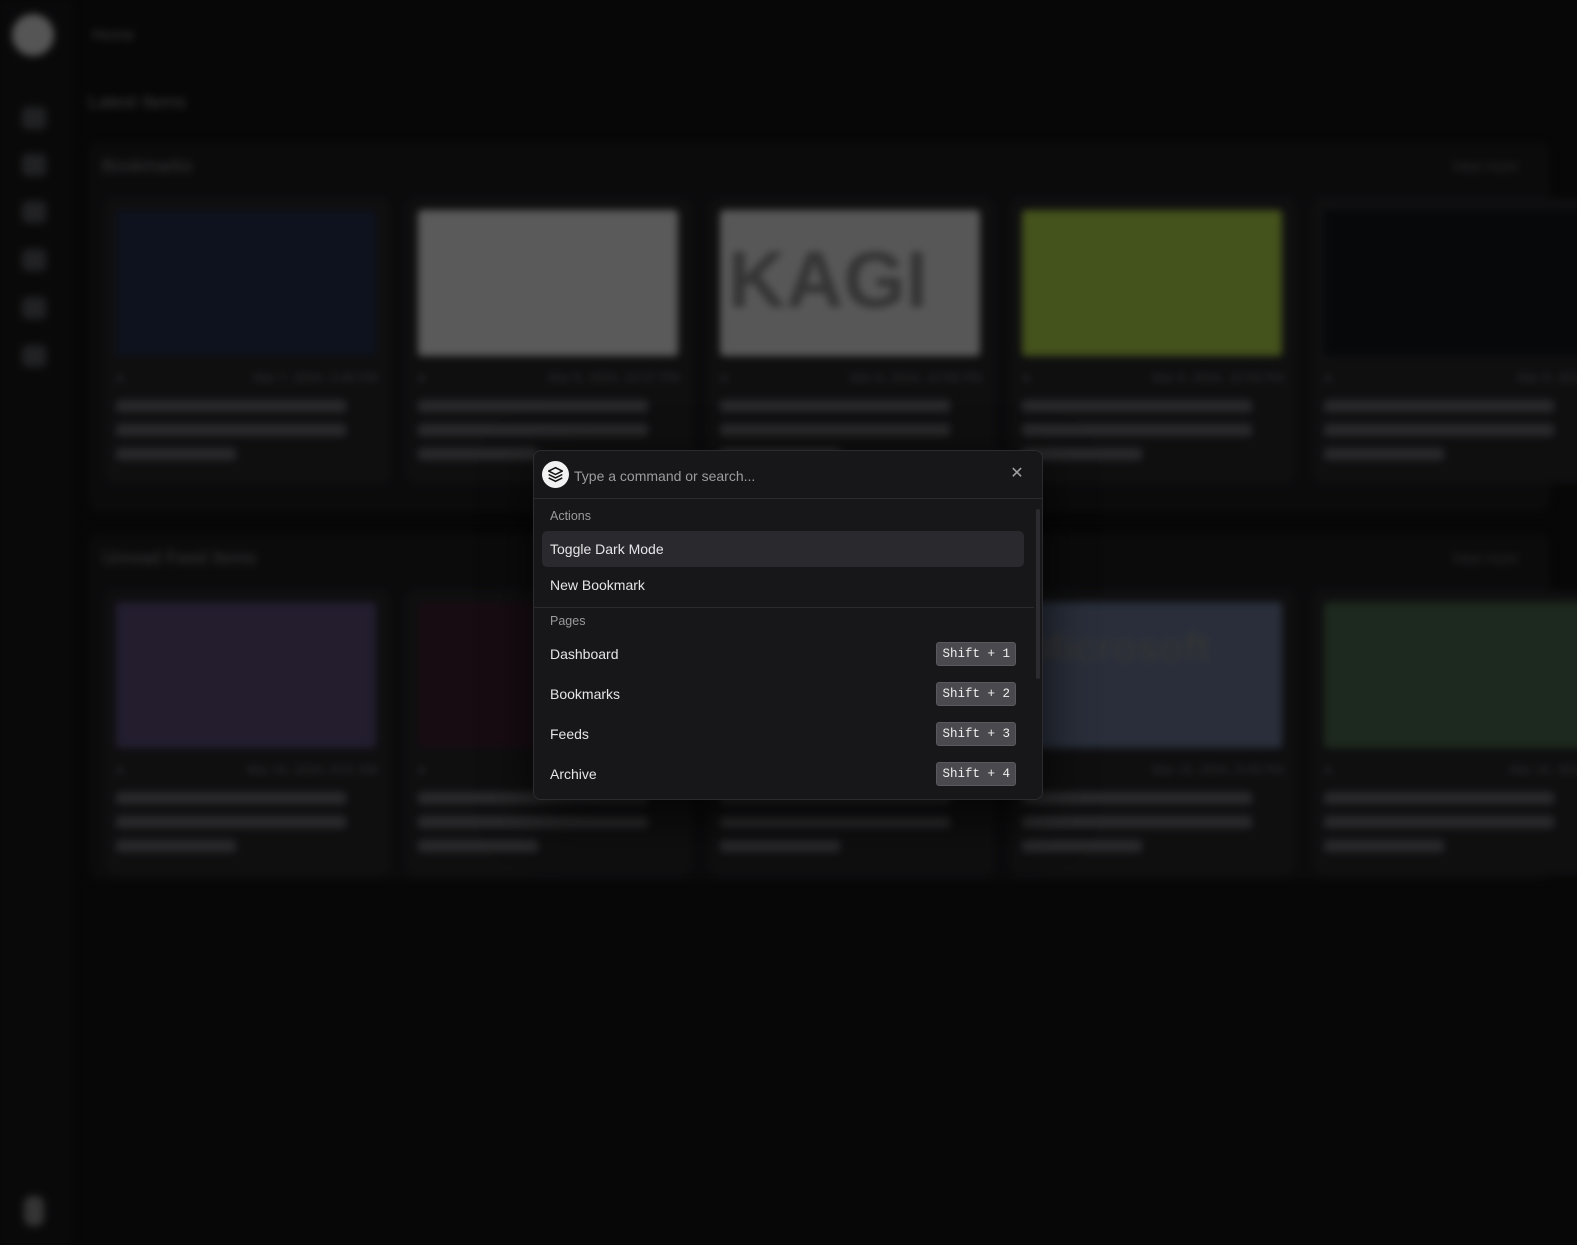 The height and width of the screenshot is (1245, 1577). What do you see at coordinates (784, 607) in the screenshot?
I see `group-divider` at bounding box center [784, 607].